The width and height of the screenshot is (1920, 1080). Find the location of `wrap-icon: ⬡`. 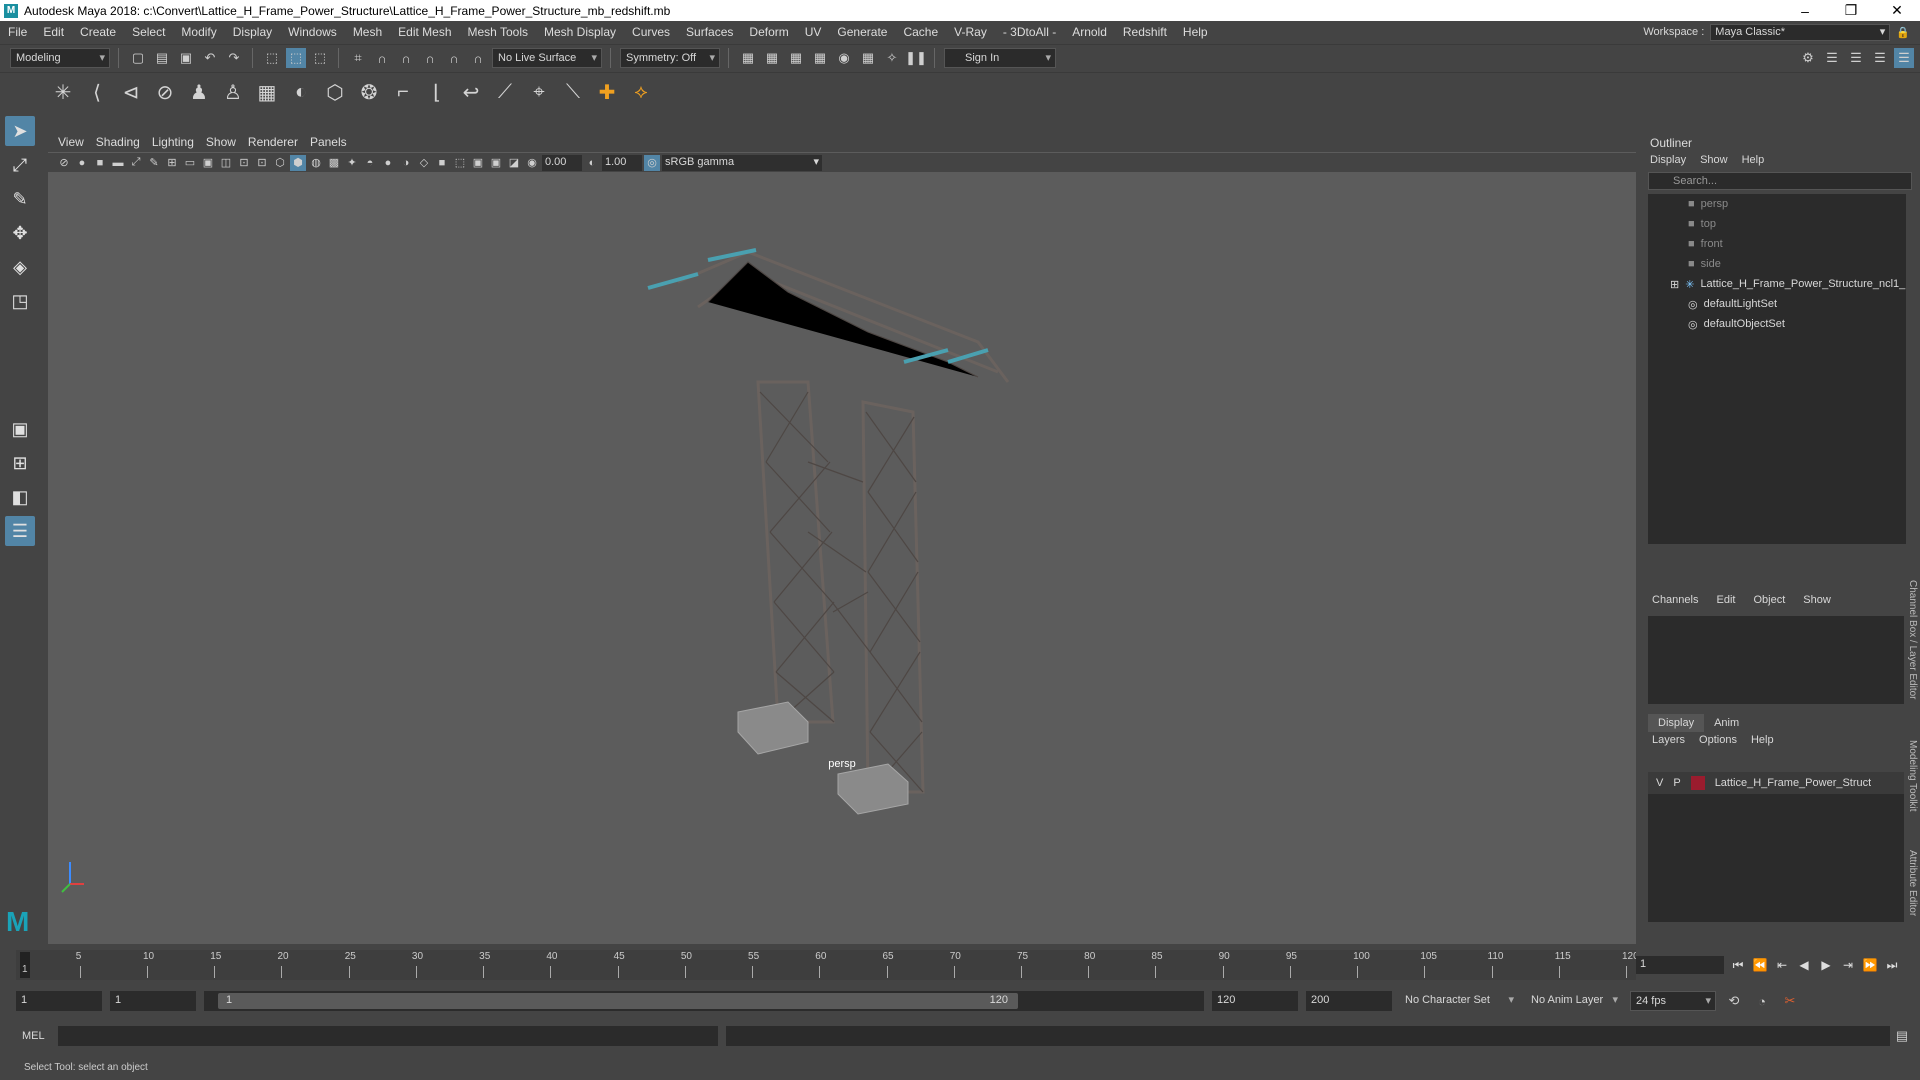

wrap-icon: ⬡ is located at coordinates (335, 93).